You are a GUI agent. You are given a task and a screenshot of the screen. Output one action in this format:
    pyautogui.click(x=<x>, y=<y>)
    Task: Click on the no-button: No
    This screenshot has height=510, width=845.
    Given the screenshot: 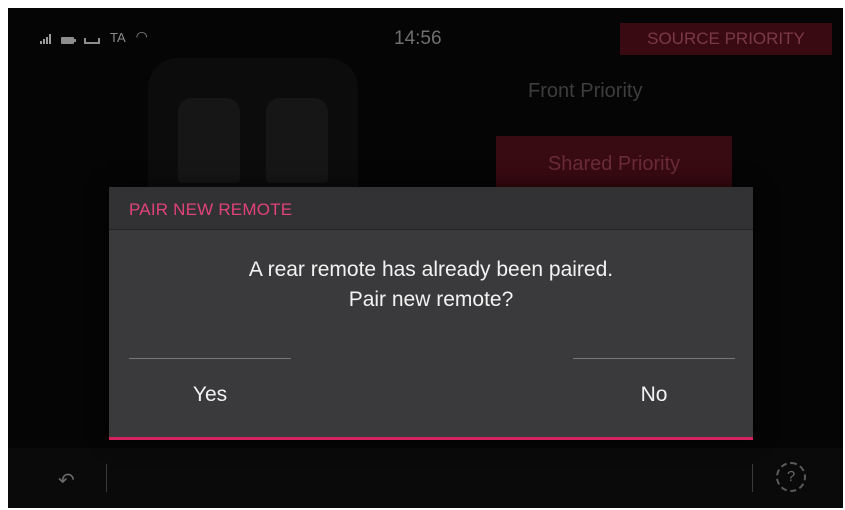 What is the action you would take?
    pyautogui.click(x=654, y=395)
    